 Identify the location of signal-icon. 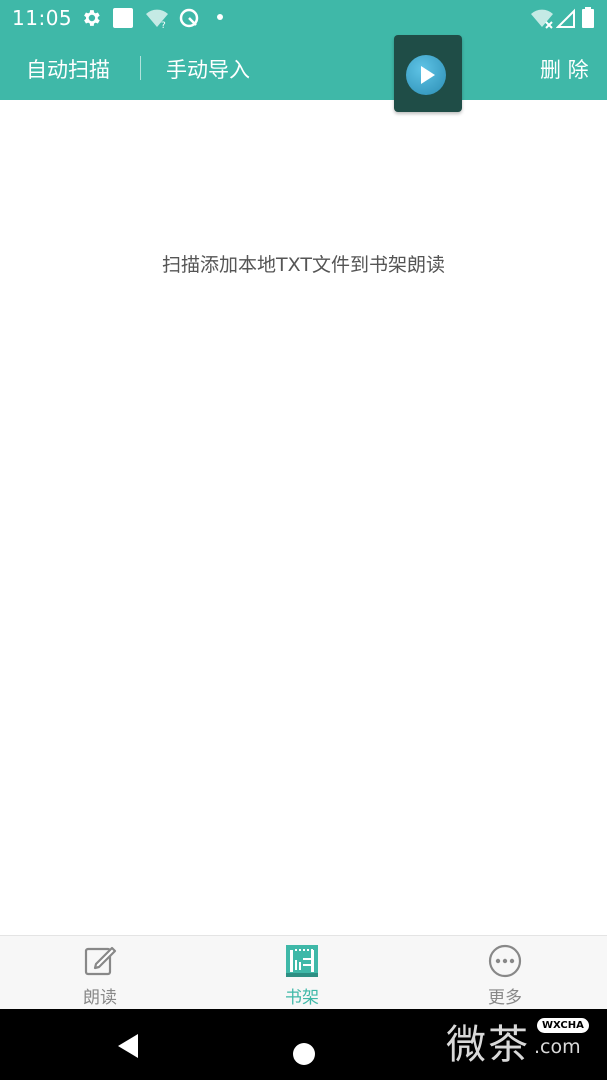
(565, 18).